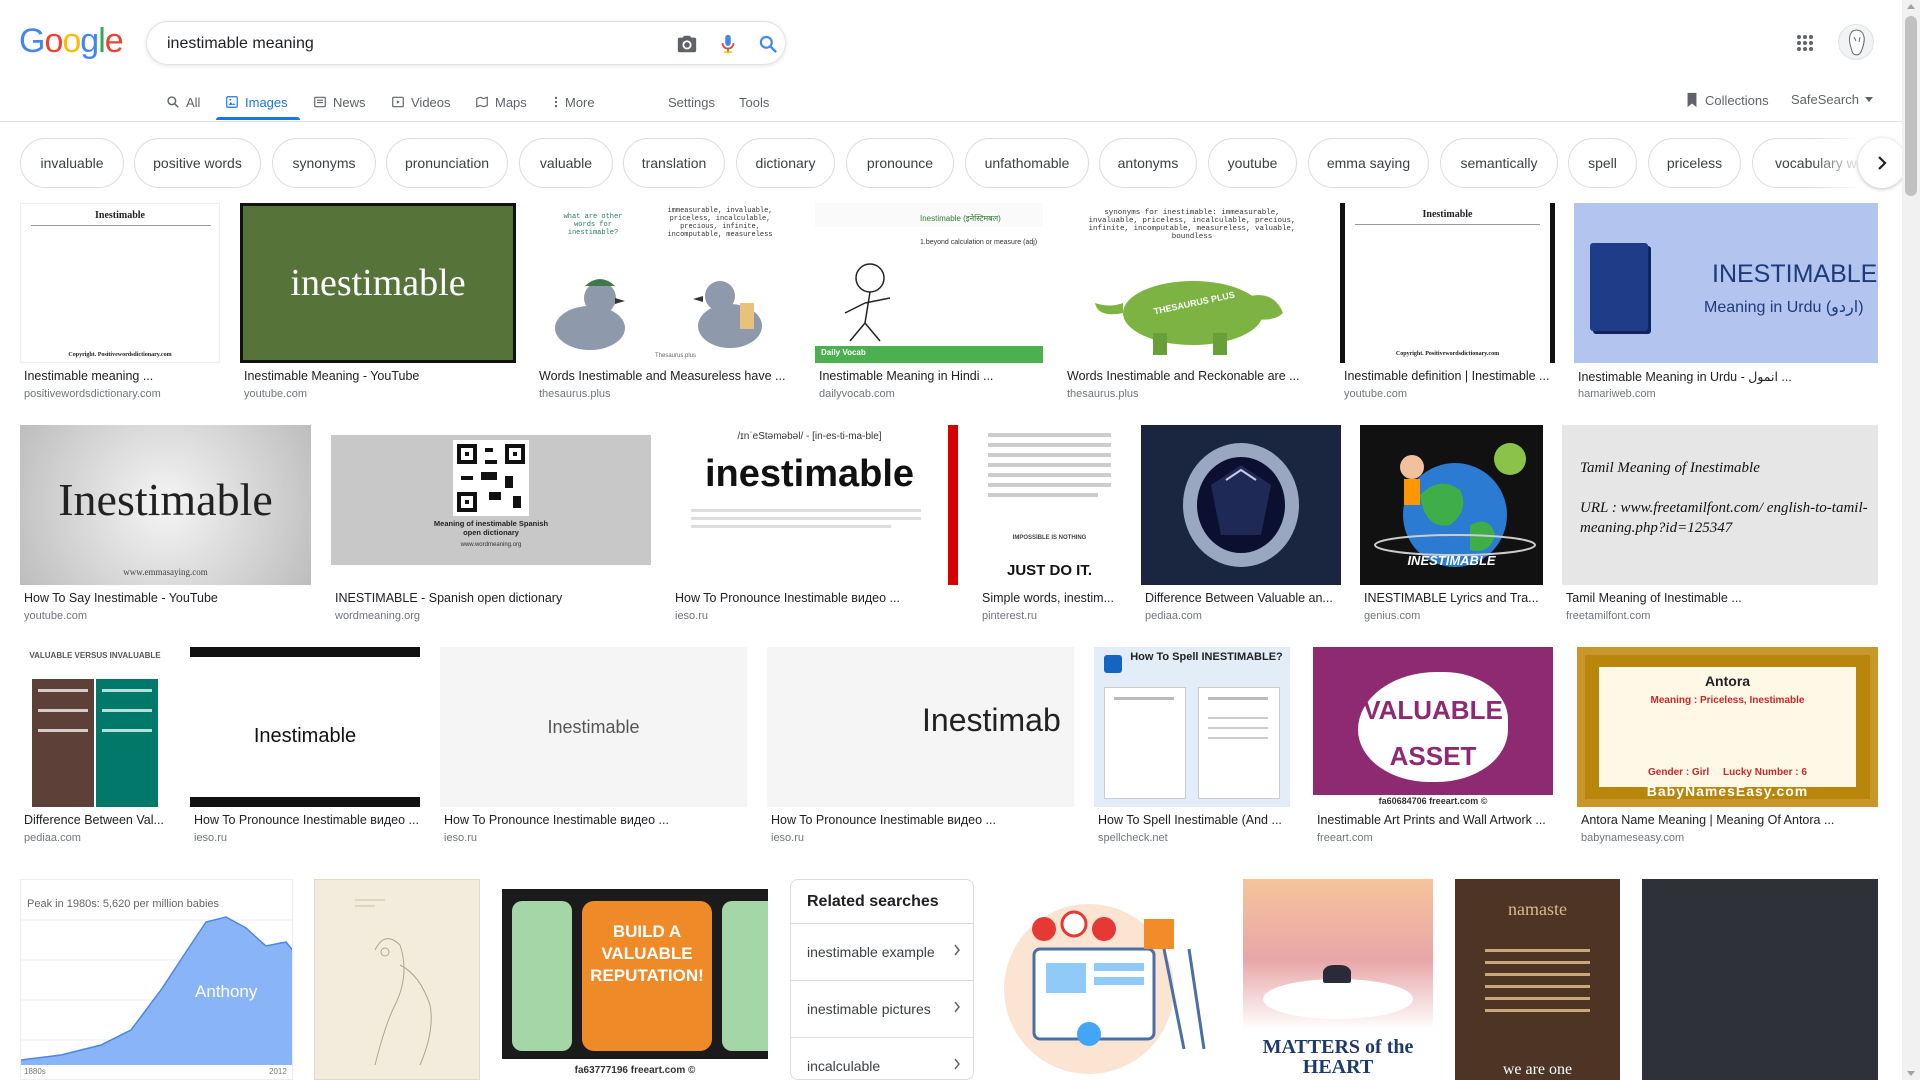  I want to click on safesearch-dropdown: SafeSearch, so click(1832, 99).